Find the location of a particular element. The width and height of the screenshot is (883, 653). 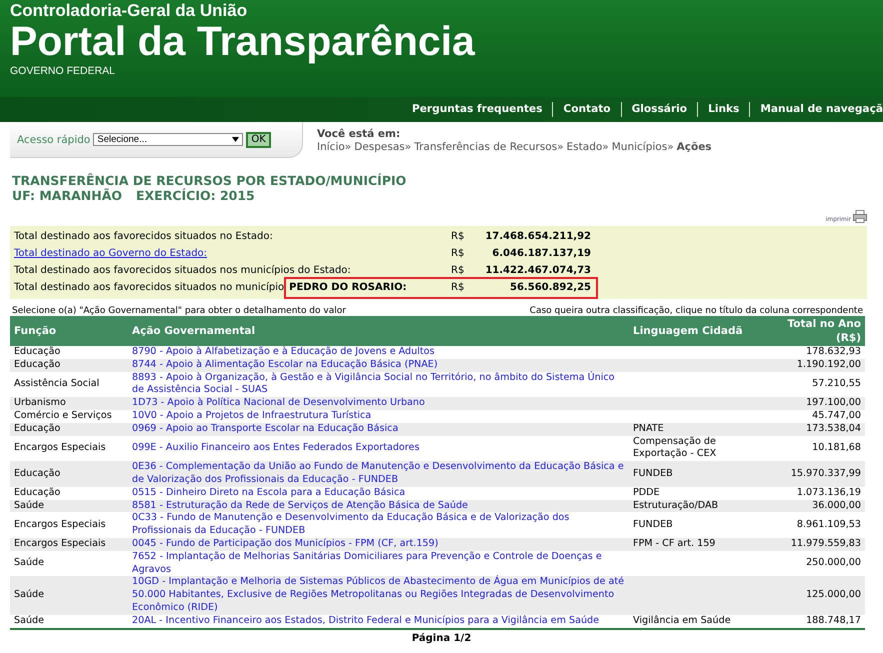

summary-label: Total destinado aos favorecidos situados no município is located at coordinates (149, 287).